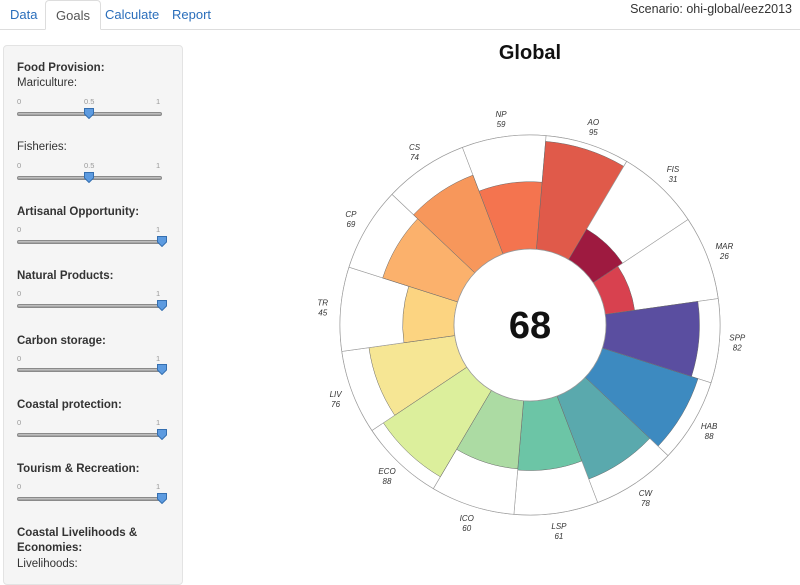 Image resolution: width=800 pixels, height=585 pixels. What do you see at coordinates (673, 169) in the screenshot?
I see `petal-label-fis: FIS` at bounding box center [673, 169].